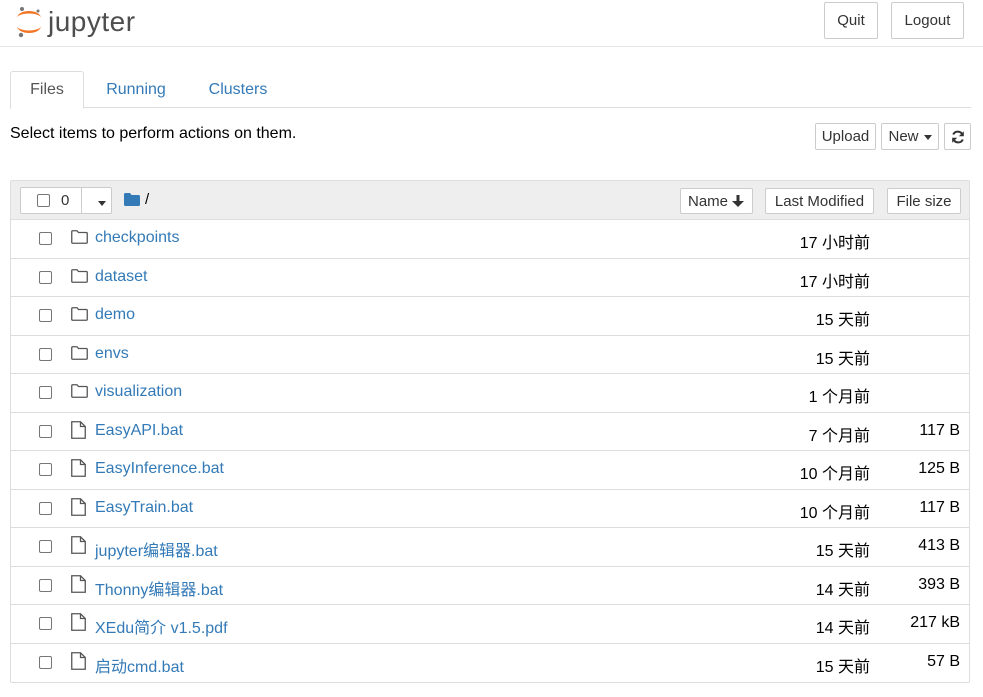 This screenshot has width=983, height=697. I want to click on tab-bar: Files Running Clusters, so click(490, 90).